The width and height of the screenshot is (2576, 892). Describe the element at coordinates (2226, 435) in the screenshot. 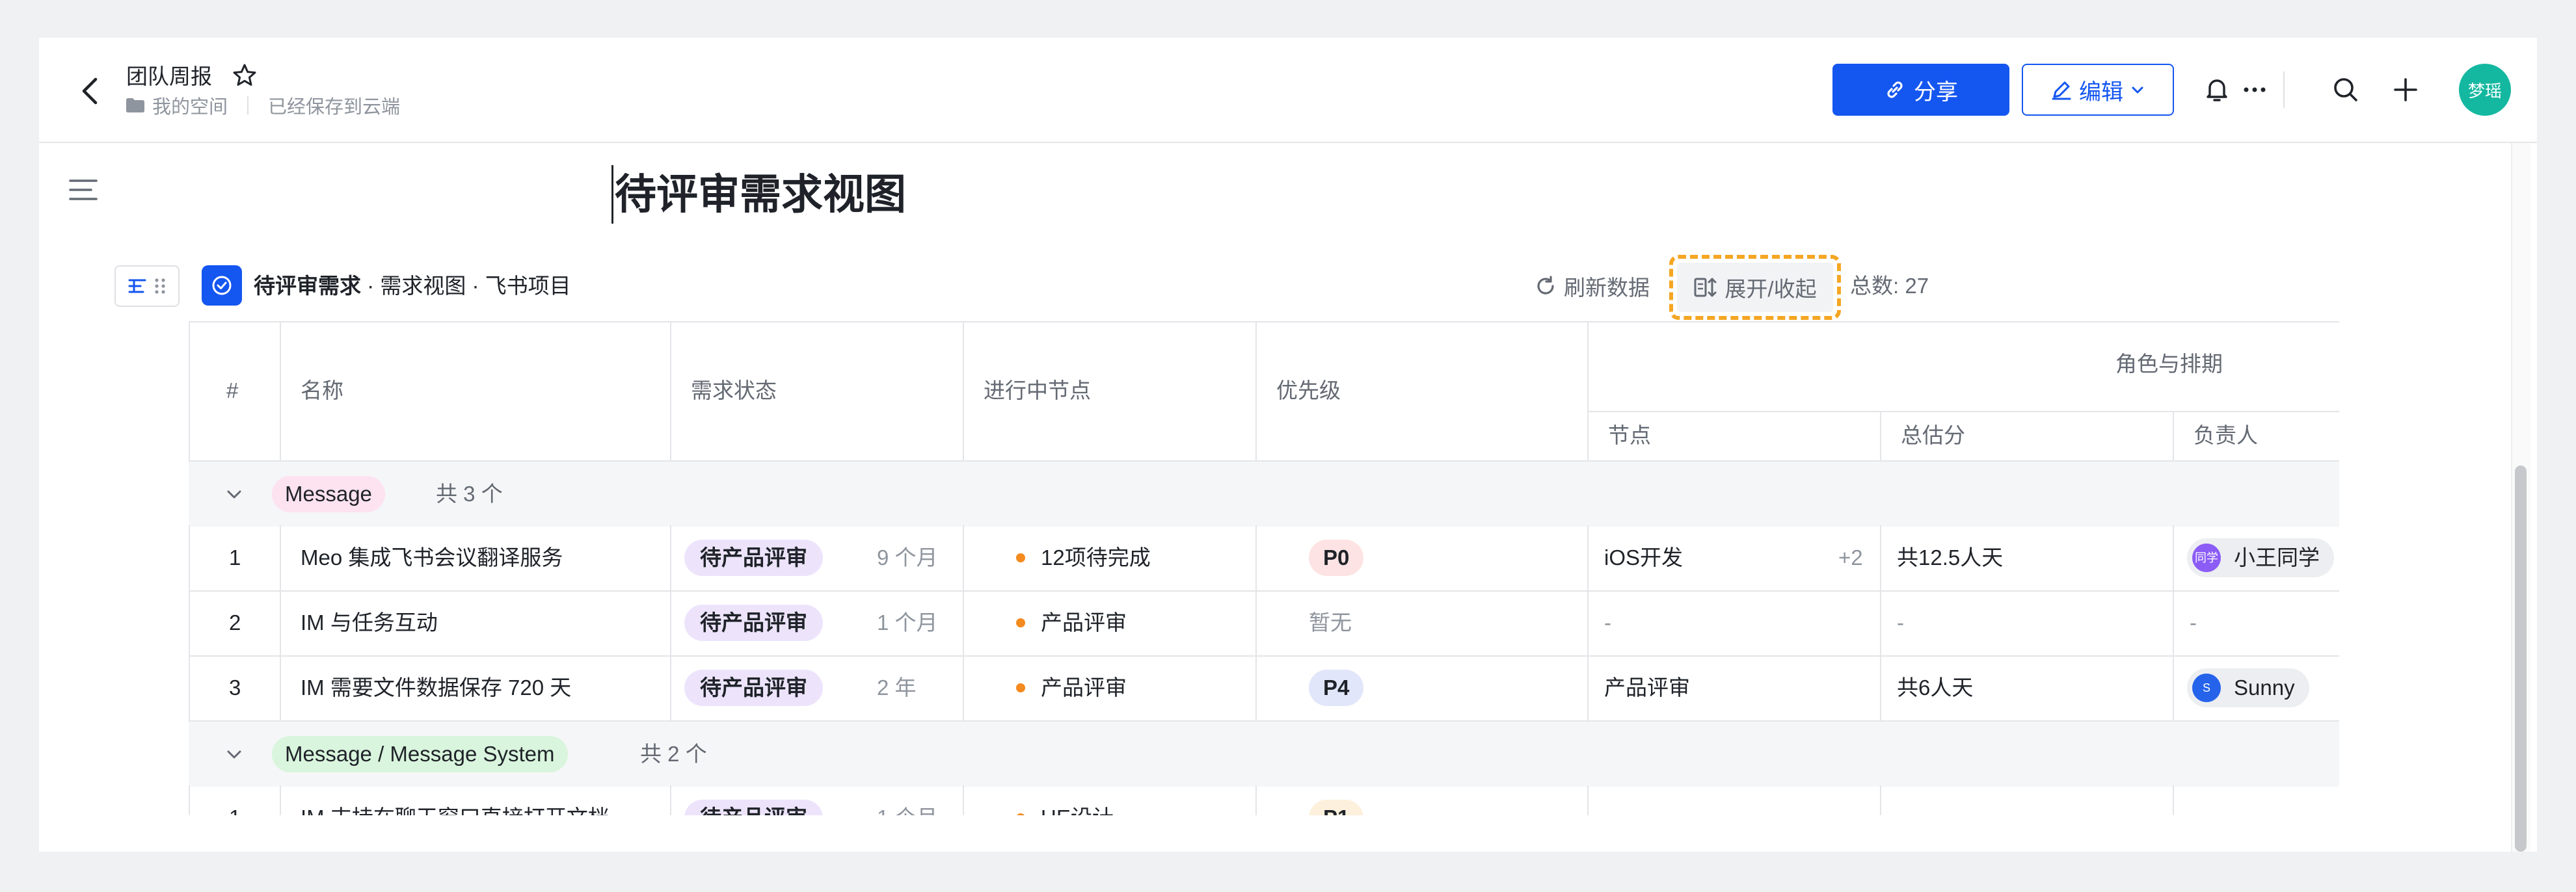

I see `col-header-owner: 负责人` at that location.